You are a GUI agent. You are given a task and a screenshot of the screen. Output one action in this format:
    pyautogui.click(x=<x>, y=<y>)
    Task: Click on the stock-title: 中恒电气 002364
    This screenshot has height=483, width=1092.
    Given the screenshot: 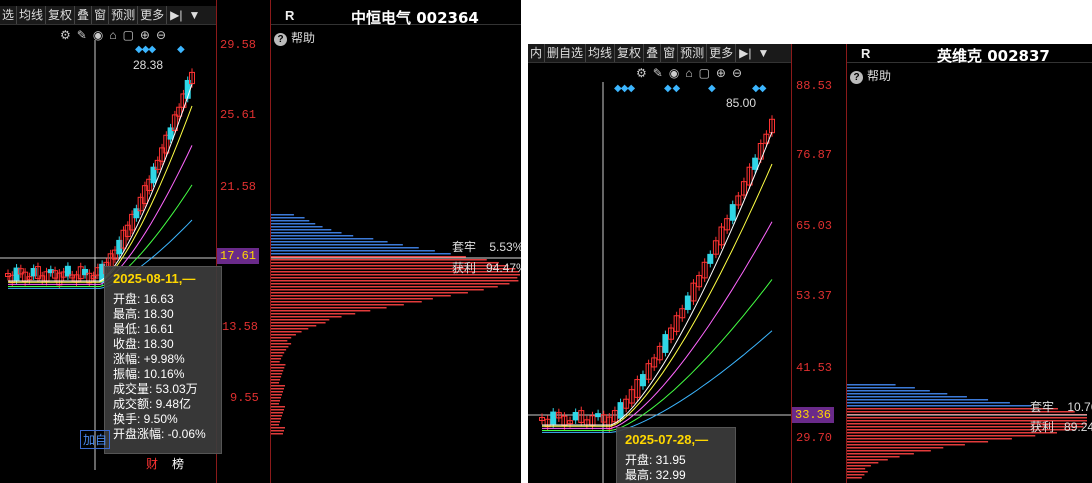 What is the action you would take?
    pyautogui.click(x=415, y=18)
    